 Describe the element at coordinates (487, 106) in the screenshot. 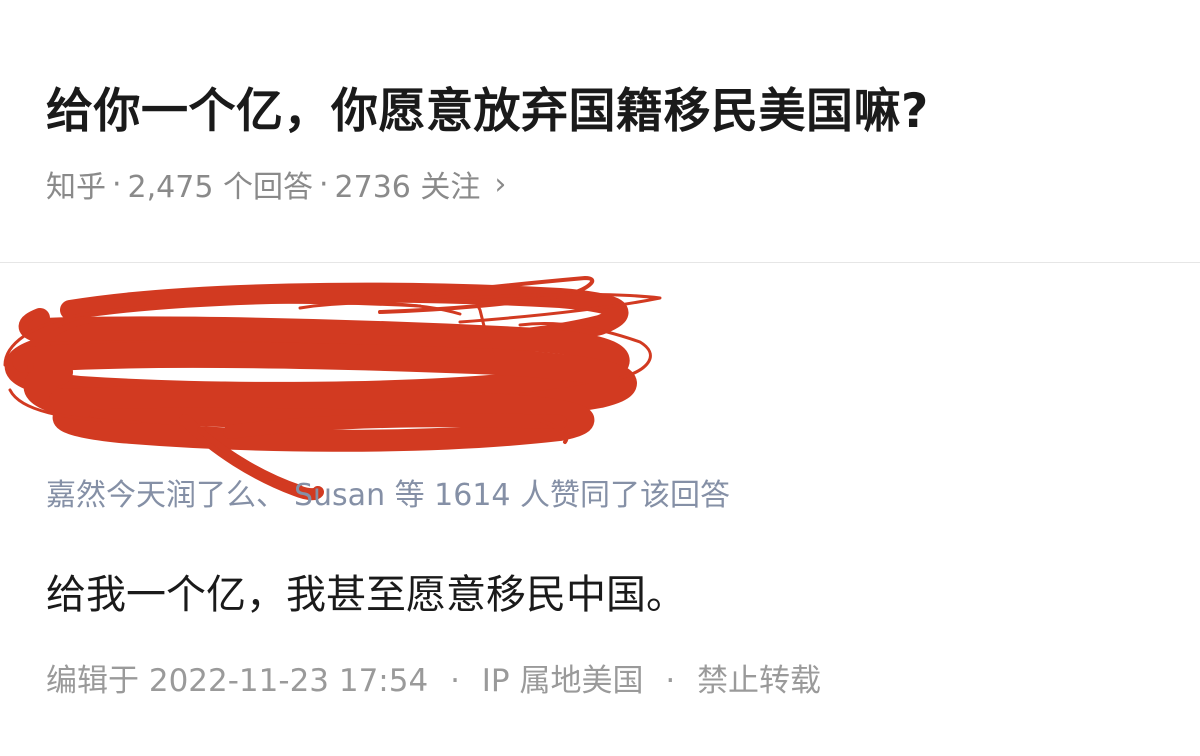

I see `question-title: 给你一个亿，你愿意放弃国籍移民美国嘛?` at that location.